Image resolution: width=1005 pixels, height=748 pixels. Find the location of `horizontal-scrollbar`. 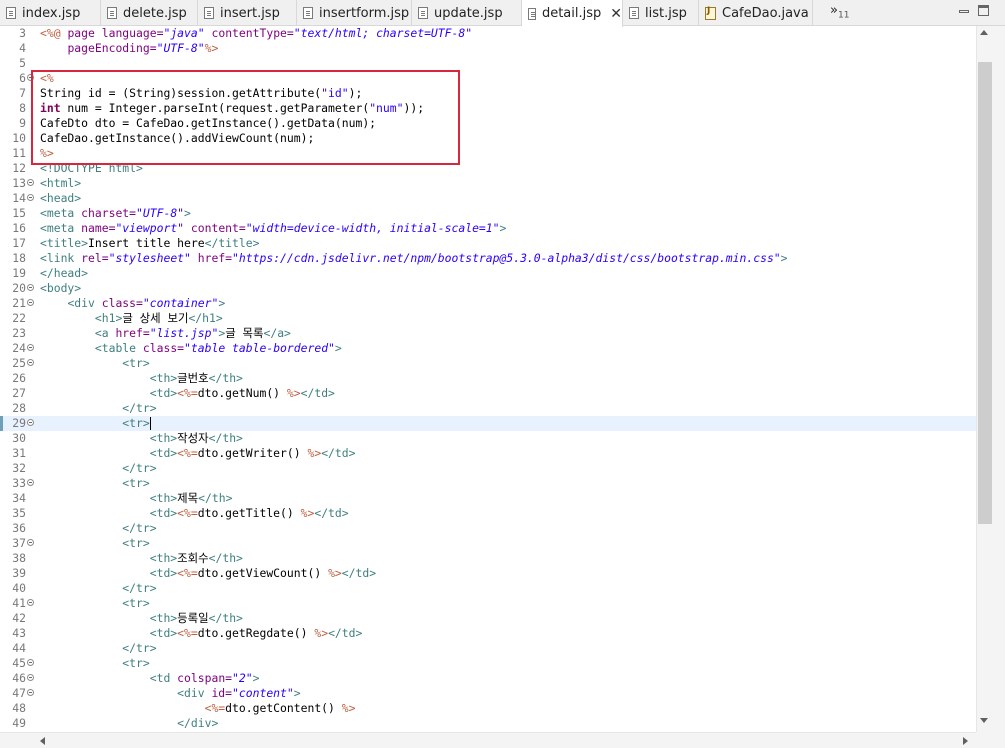

horizontal-scrollbar is located at coordinates (488, 740).